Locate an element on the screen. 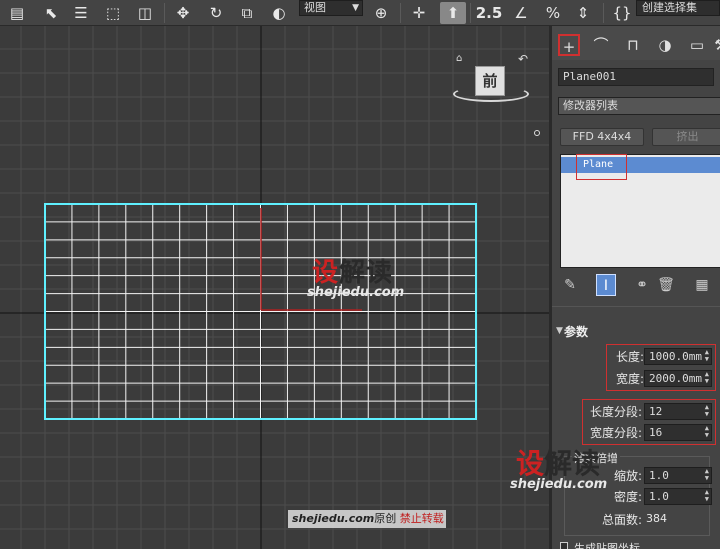 The height and width of the screenshot is (549, 720). total-faces-value: 384 is located at coordinates (656, 518).